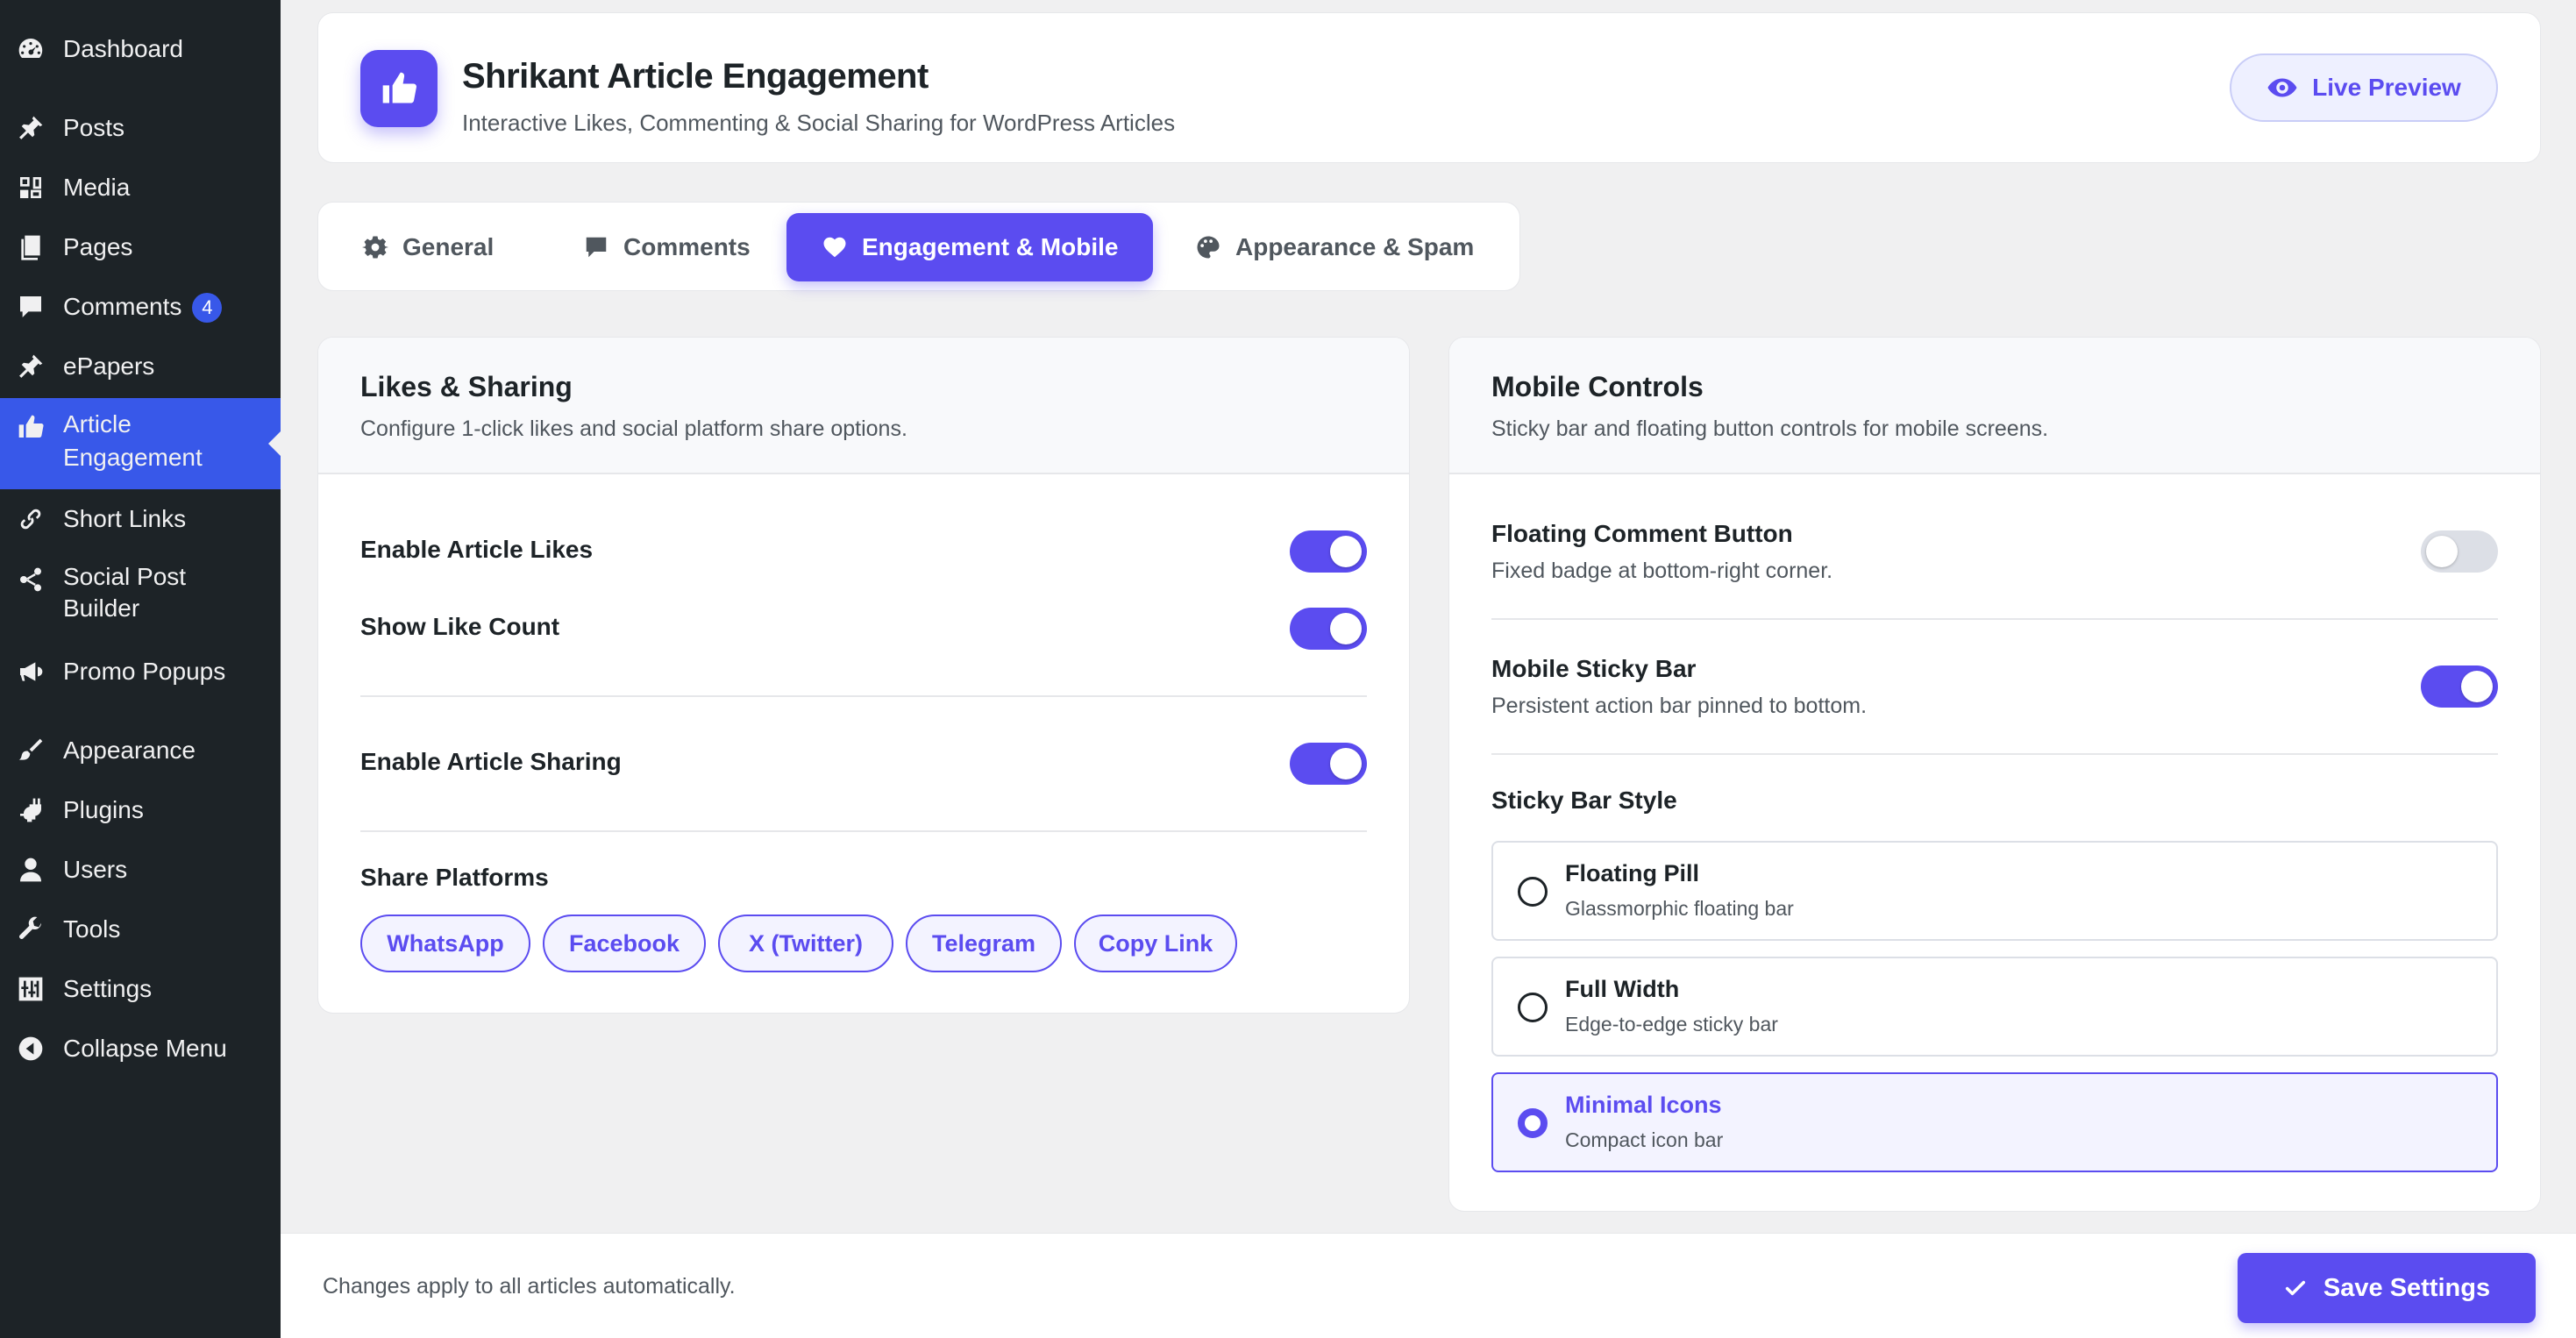 The height and width of the screenshot is (1338, 2576). Describe the element at coordinates (1594, 668) in the screenshot. I see `mobile-sticky-bar-label: Mobile Sticky Bar` at that location.